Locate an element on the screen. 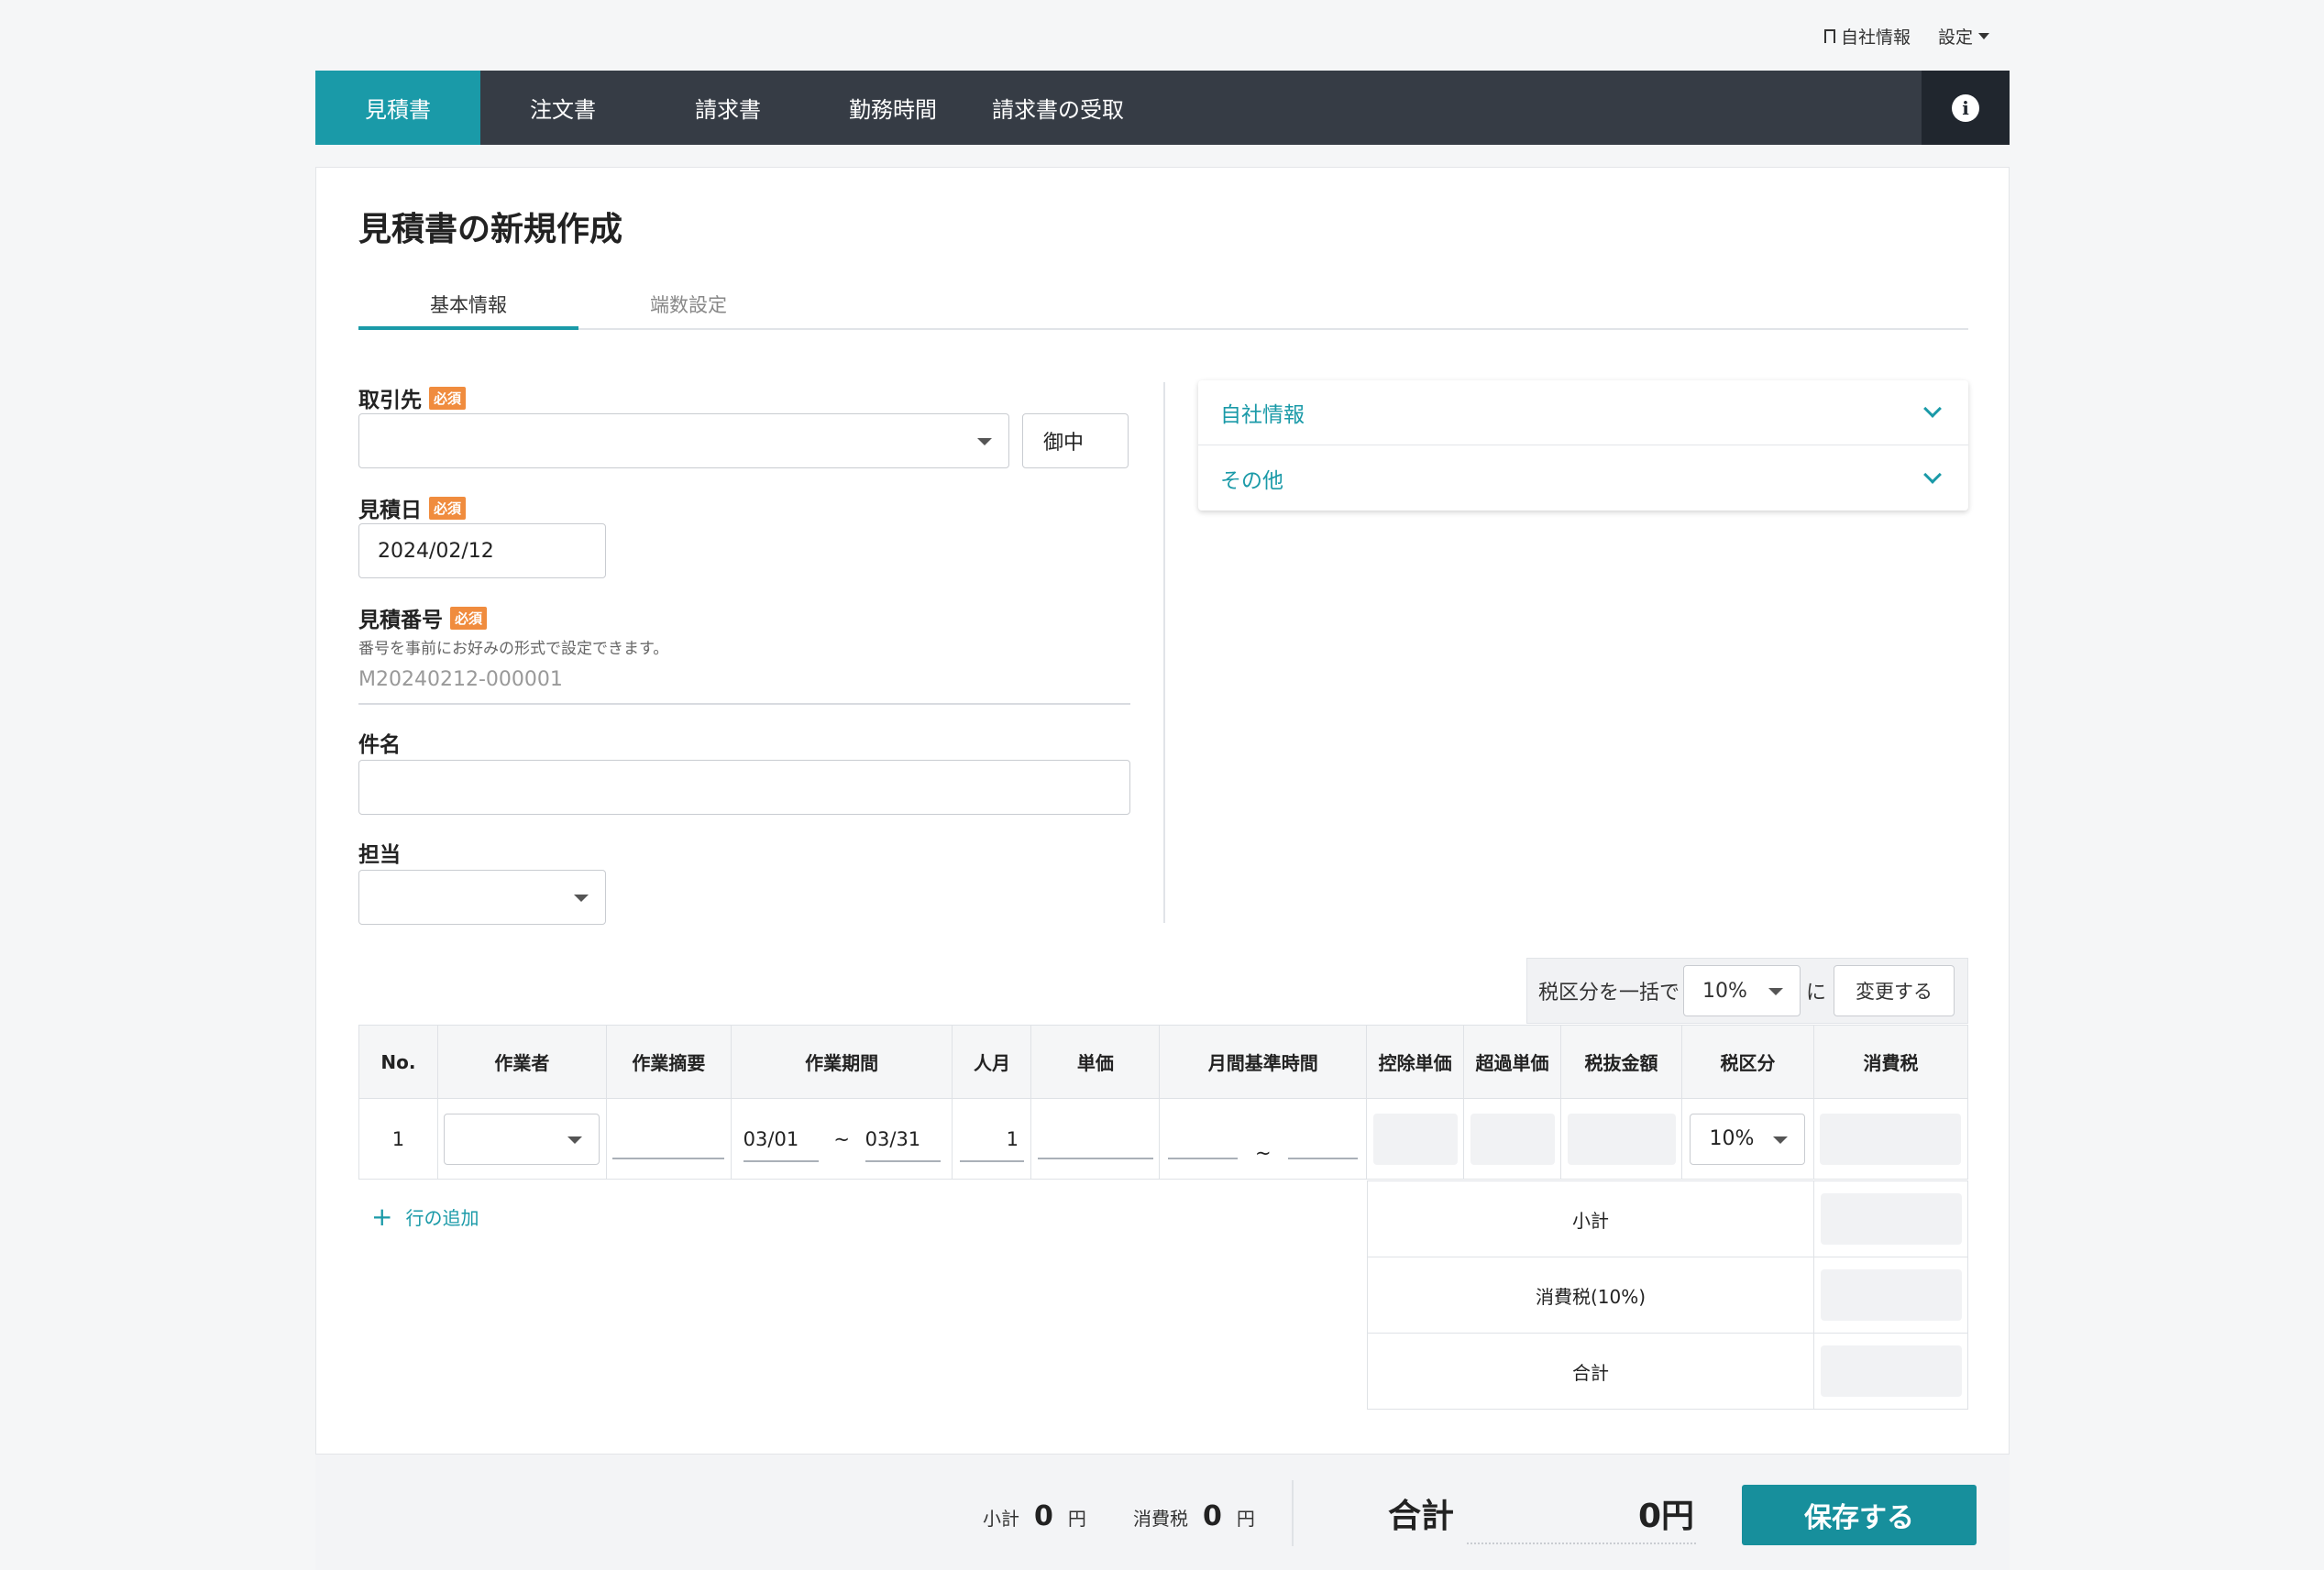 This screenshot has width=2324, height=1570. summary-total-label: 合計 is located at coordinates (1590, 1371).